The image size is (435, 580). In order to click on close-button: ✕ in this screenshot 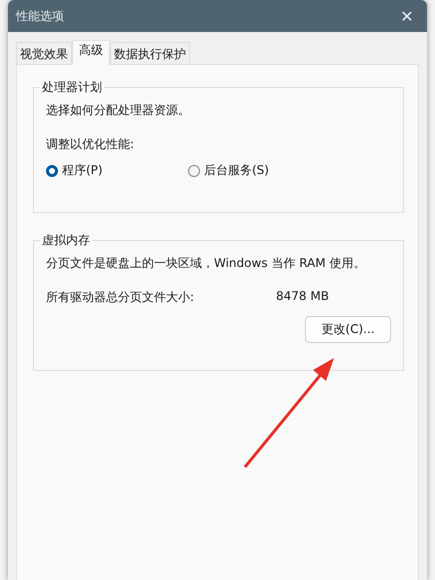, I will do `click(407, 16)`.